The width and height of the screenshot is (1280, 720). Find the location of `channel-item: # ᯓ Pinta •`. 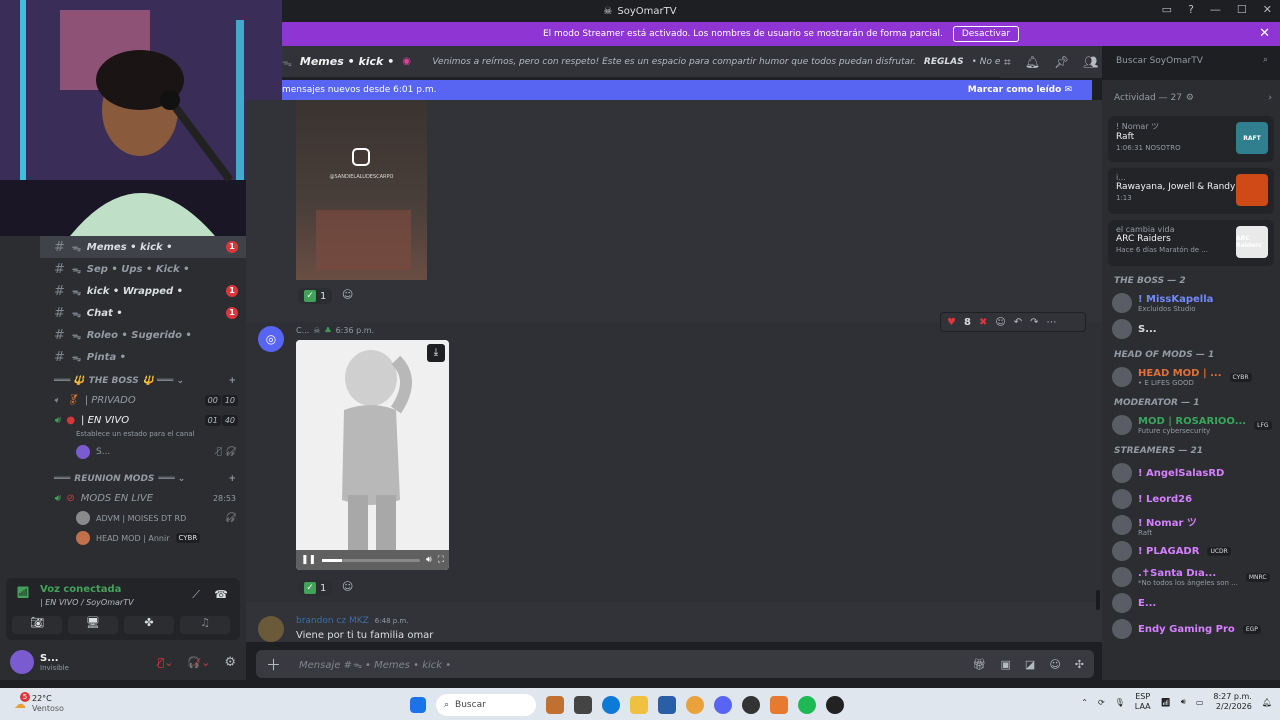

channel-item: # ᯓ Pinta • is located at coordinates (143, 357).